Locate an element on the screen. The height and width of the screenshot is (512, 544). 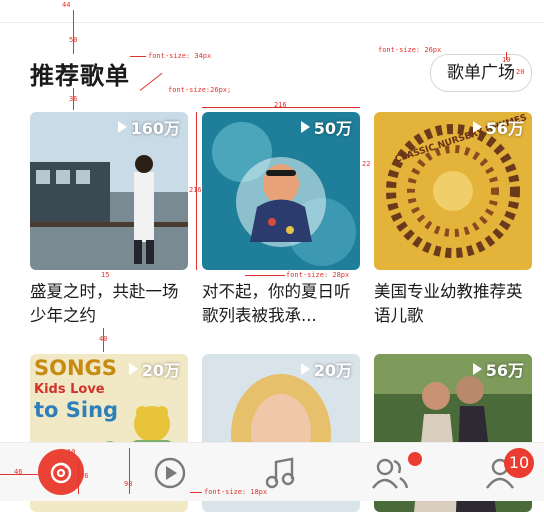
playlist-card: CLASSIC NURSERY RHYMES 56万 美国专业幼教推荐英语儿歌 is located at coordinates (453, 220).